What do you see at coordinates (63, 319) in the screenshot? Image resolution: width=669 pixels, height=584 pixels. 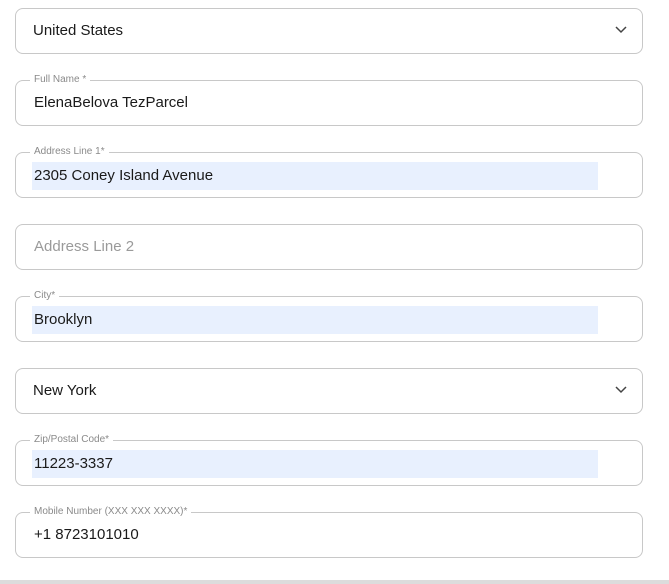 I see `city-value: Brooklyn` at bounding box center [63, 319].